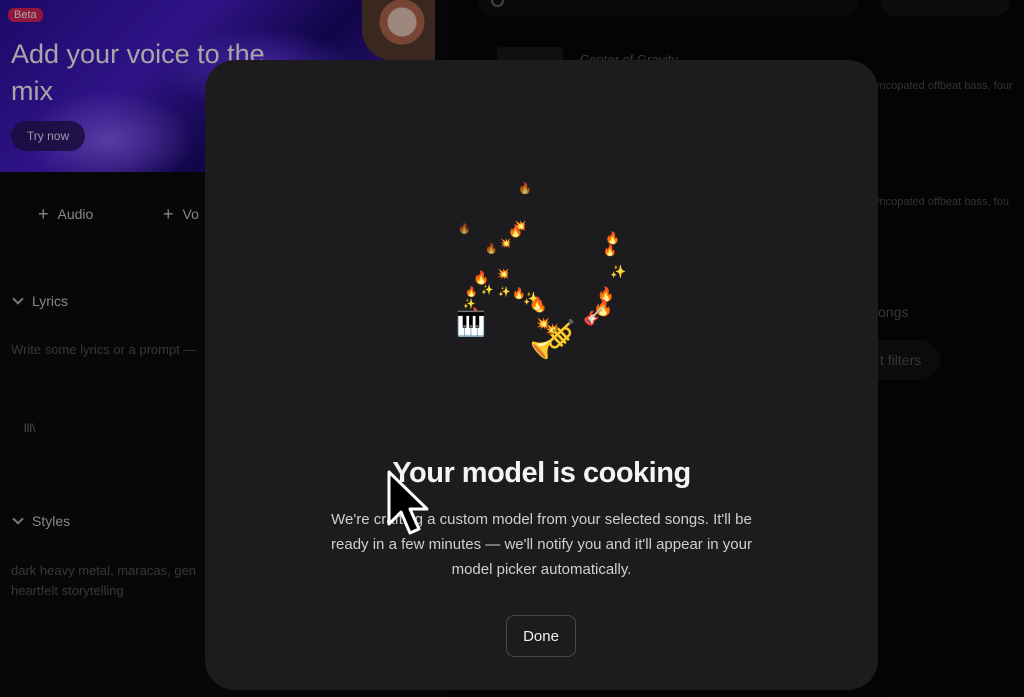  Describe the element at coordinates (408, 502) in the screenshot. I see `mouse-cursor-icon` at that location.